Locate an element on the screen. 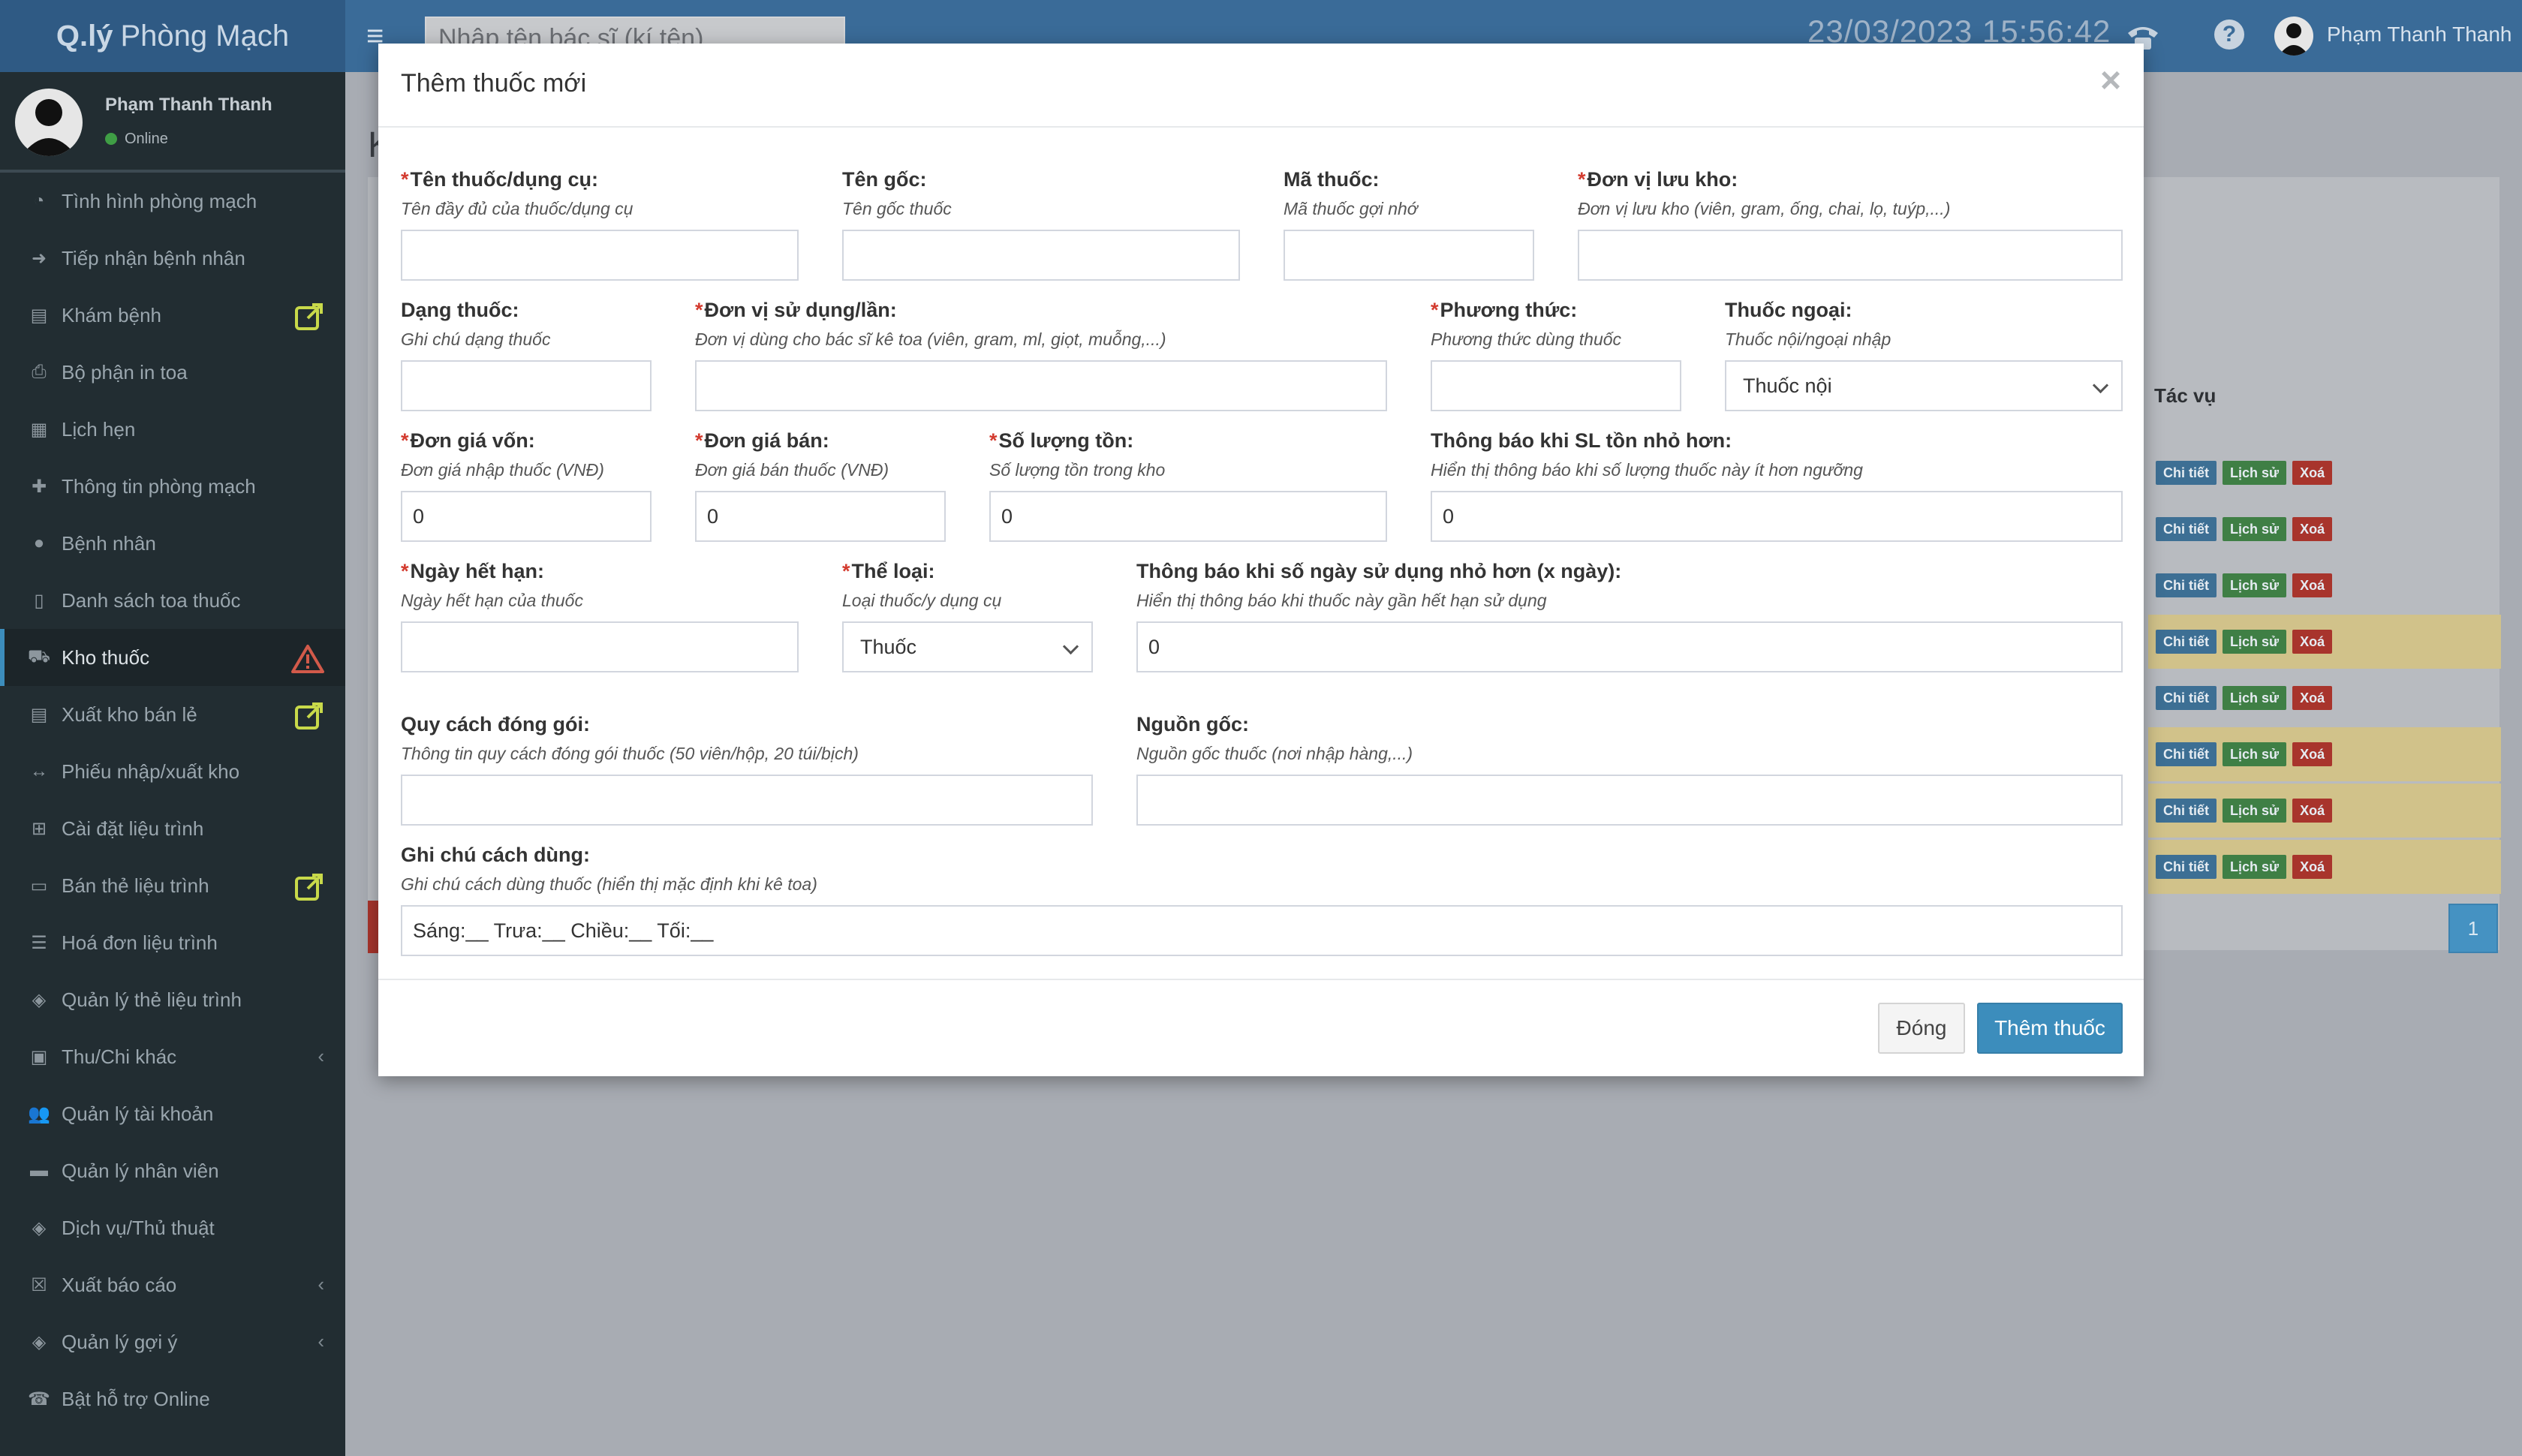 The height and width of the screenshot is (1456, 2522). field-imported: Thuốc ngoại: Thuốc nội/ngoại nhập is located at coordinates (1808, 324).